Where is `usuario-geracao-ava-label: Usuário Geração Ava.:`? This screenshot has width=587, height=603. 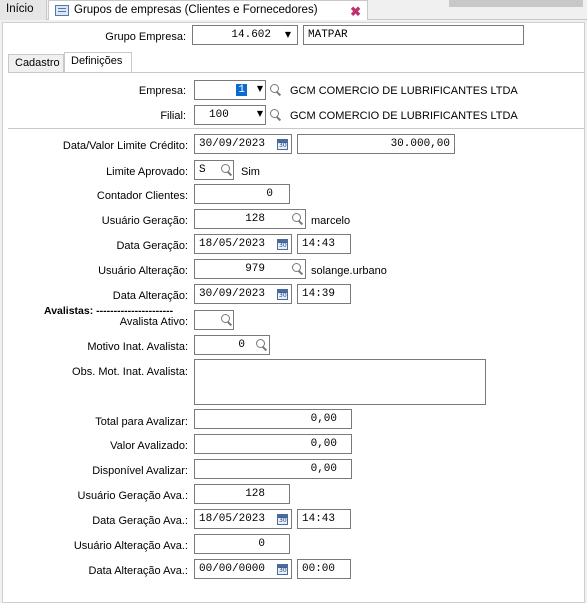 usuario-geracao-ava-label: Usuário Geração Ava.: is located at coordinates (132, 496).